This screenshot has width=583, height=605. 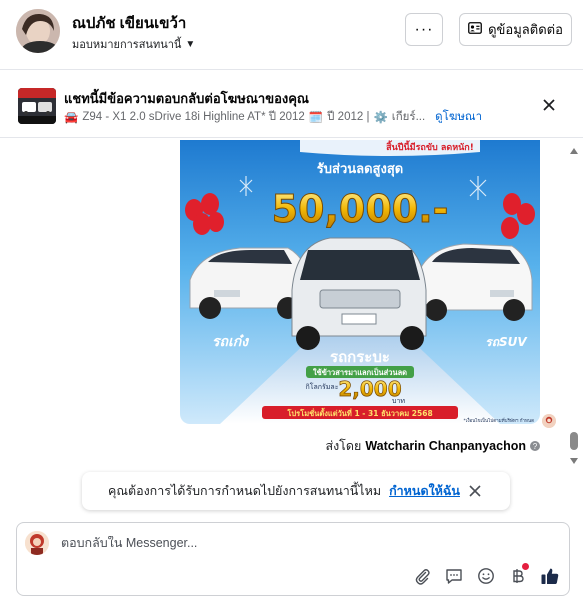 What do you see at coordinates (574, 441) in the screenshot?
I see `scrollbar-thumb` at bounding box center [574, 441].